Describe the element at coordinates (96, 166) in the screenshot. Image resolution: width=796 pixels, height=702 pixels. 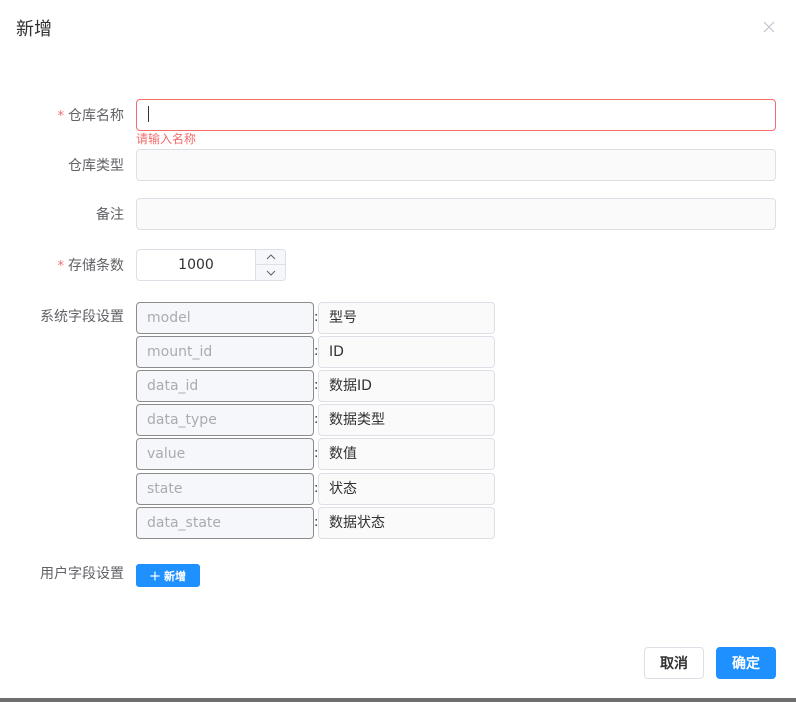
I see `warehouse-type-label: 仓库类型` at that location.